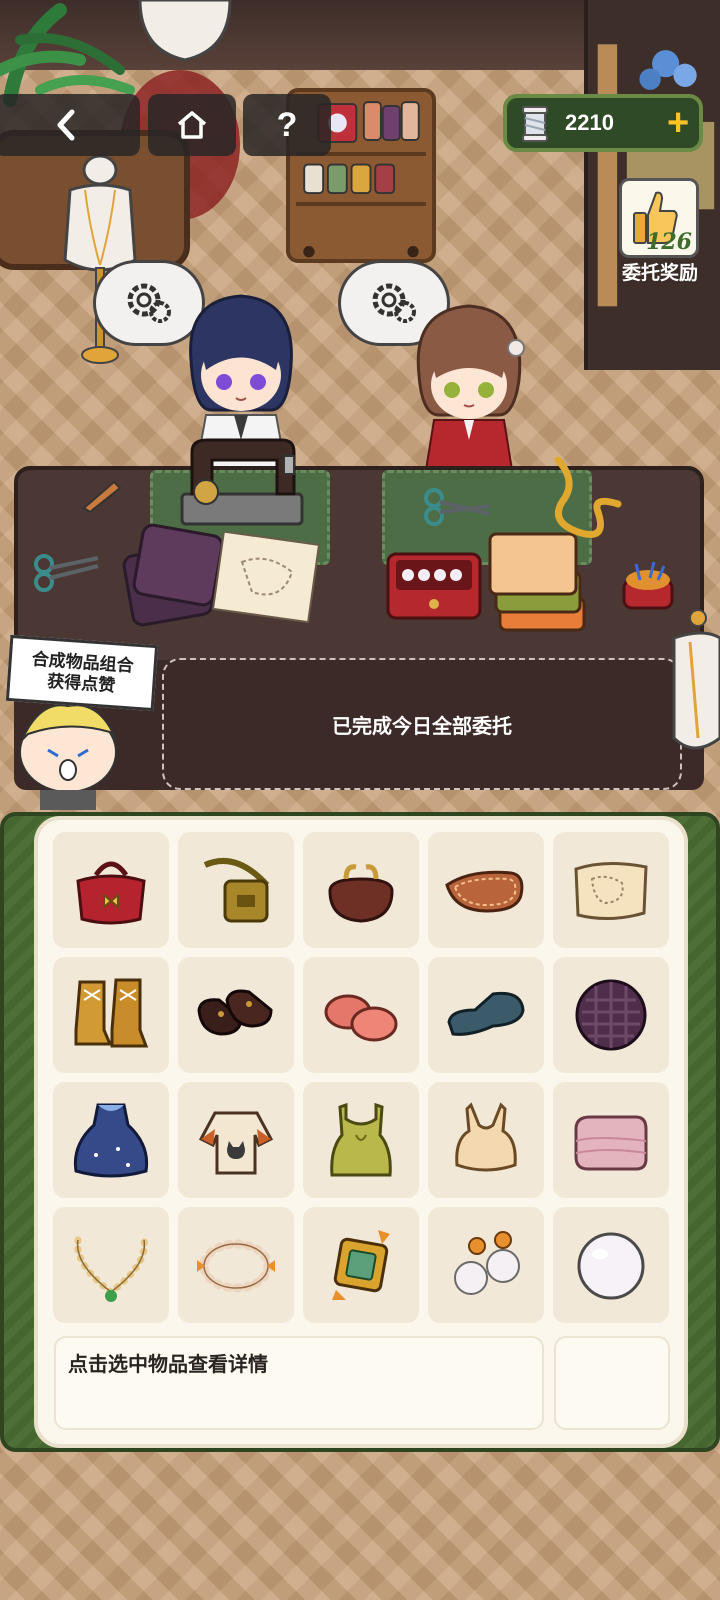  I want to click on reward-button: 126, so click(659, 218).